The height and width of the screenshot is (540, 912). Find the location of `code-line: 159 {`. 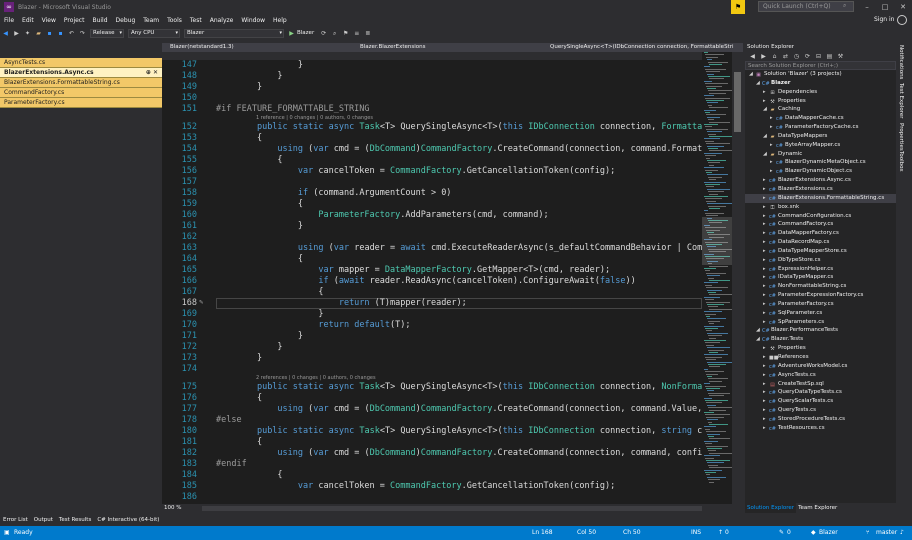

code-line: 159 { is located at coordinates (432, 204).